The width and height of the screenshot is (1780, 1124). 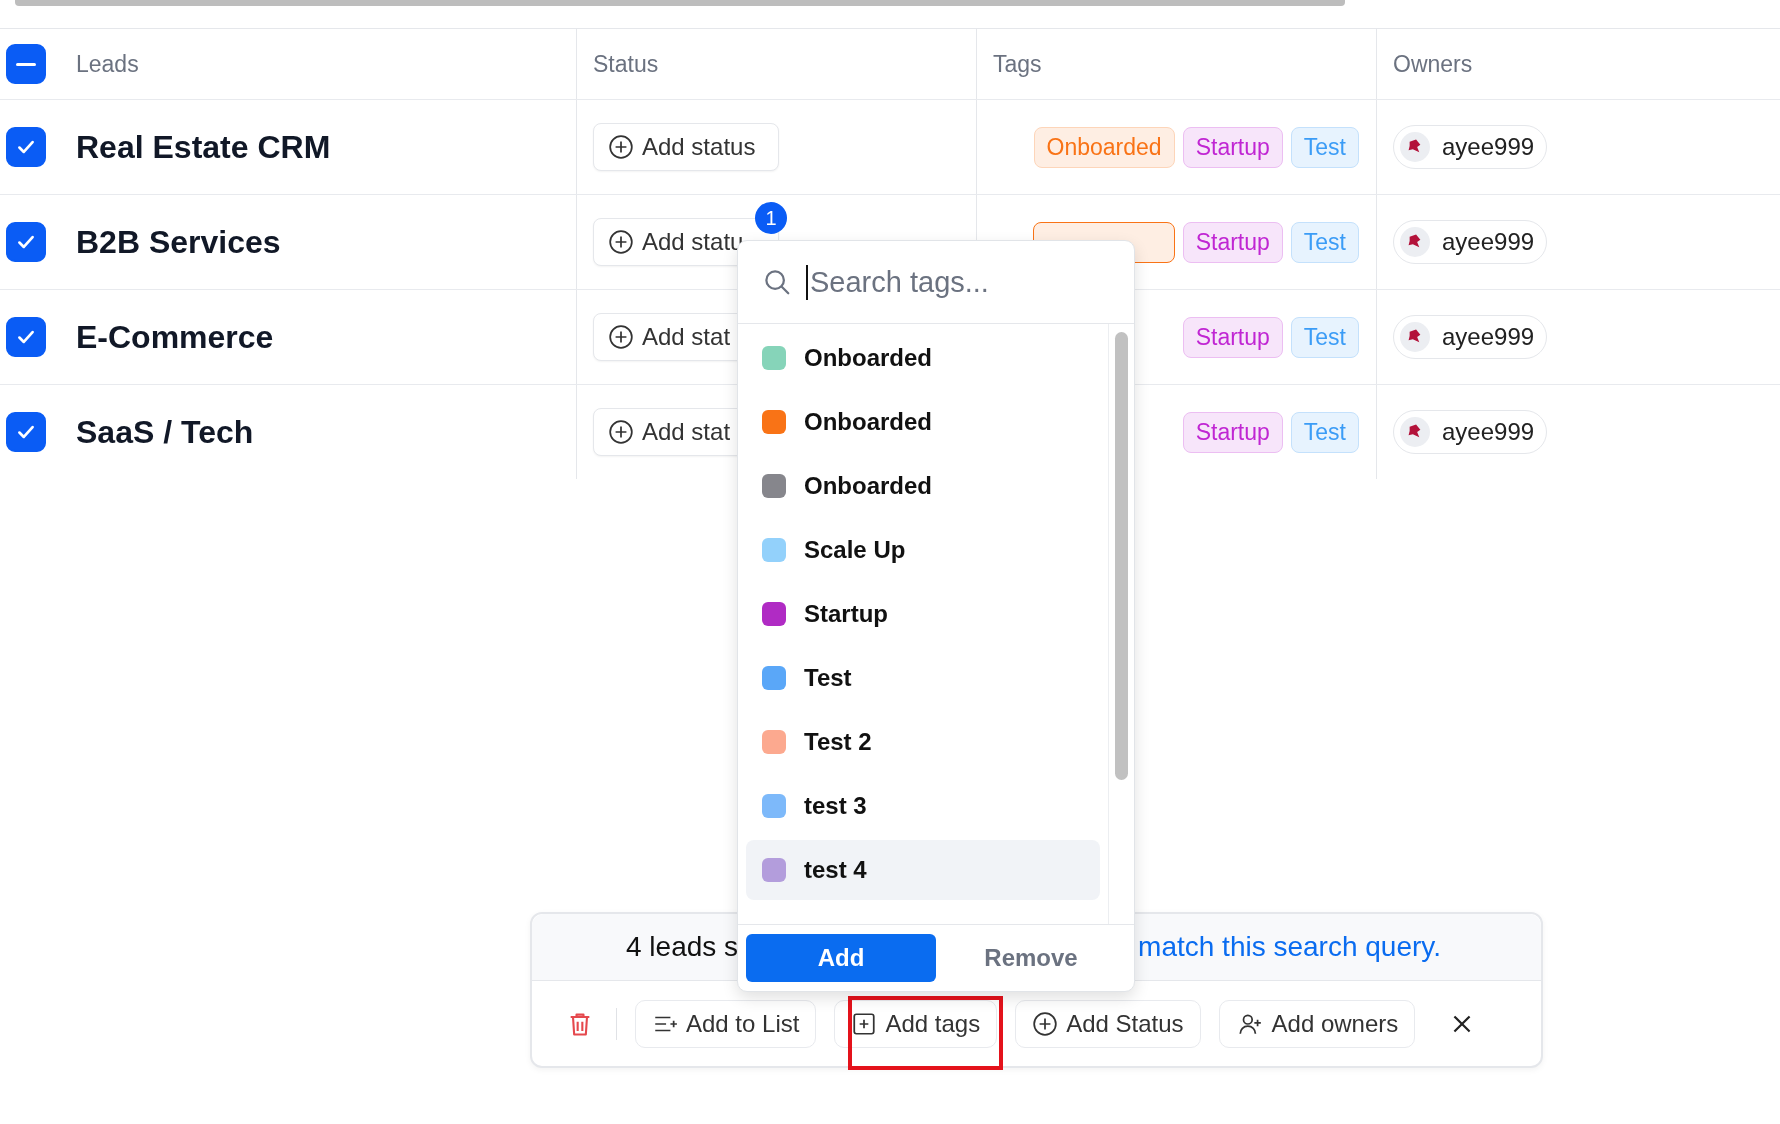 What do you see at coordinates (1433, 64) in the screenshot?
I see `column-header: Owners` at bounding box center [1433, 64].